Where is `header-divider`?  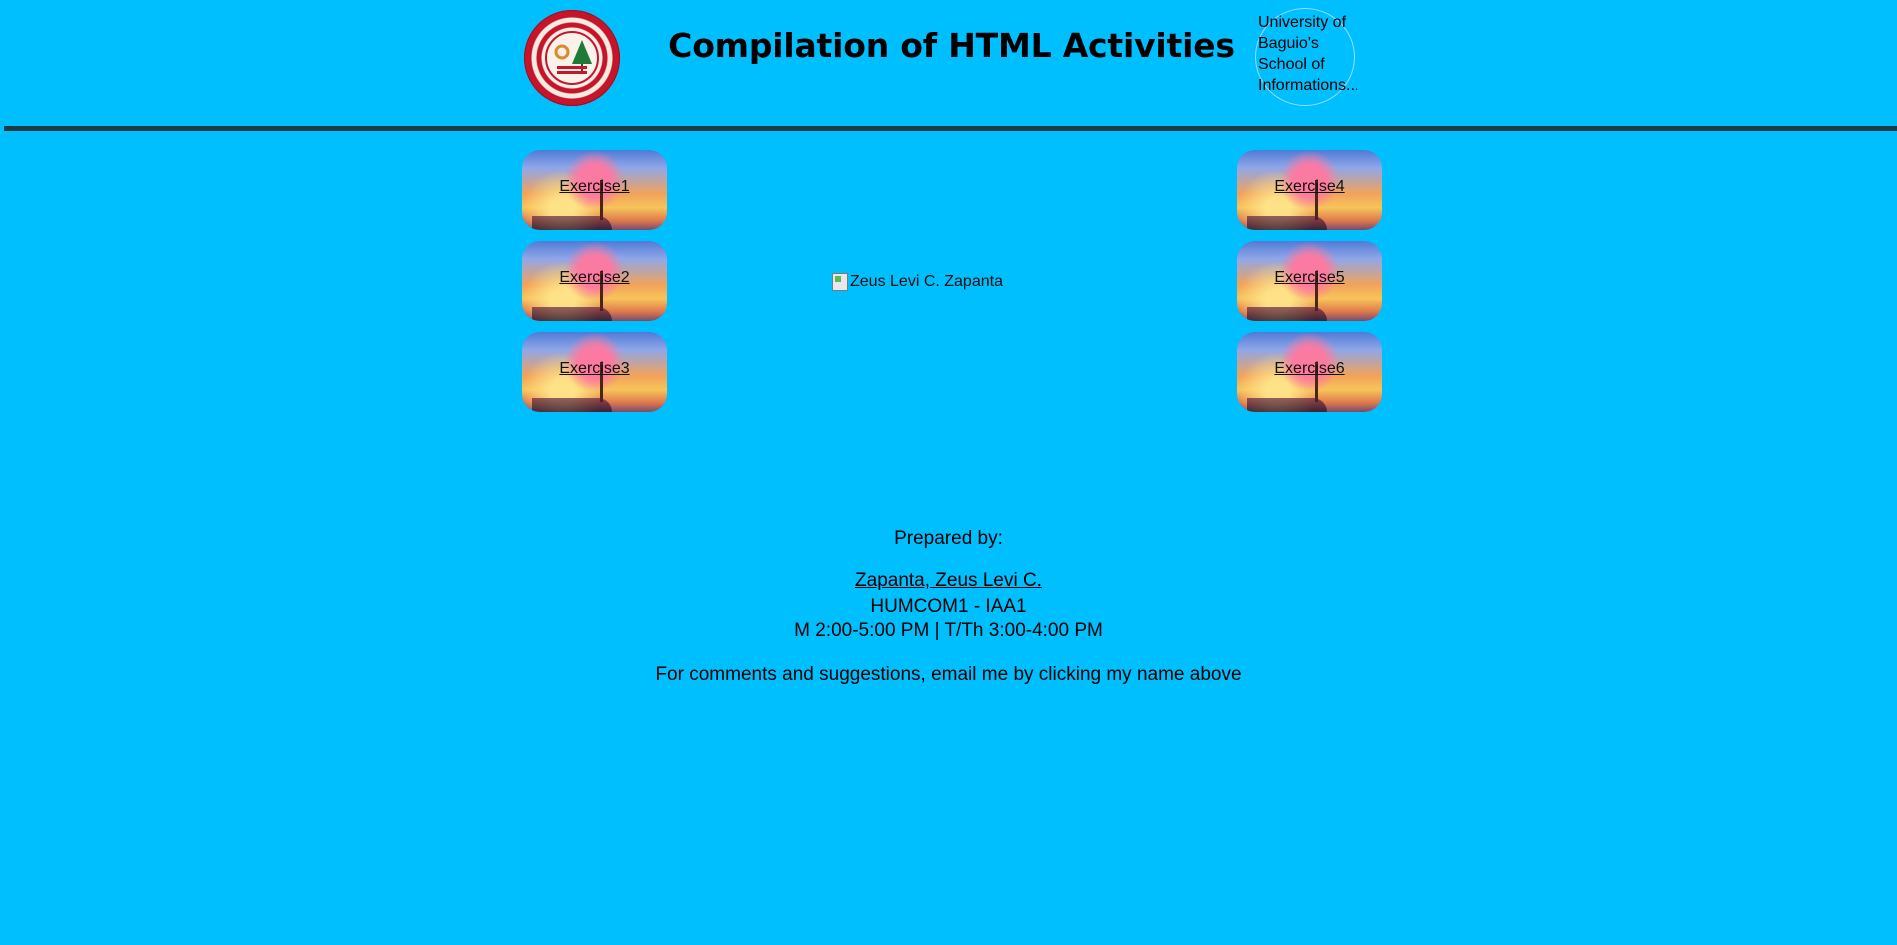 header-divider is located at coordinates (950, 128).